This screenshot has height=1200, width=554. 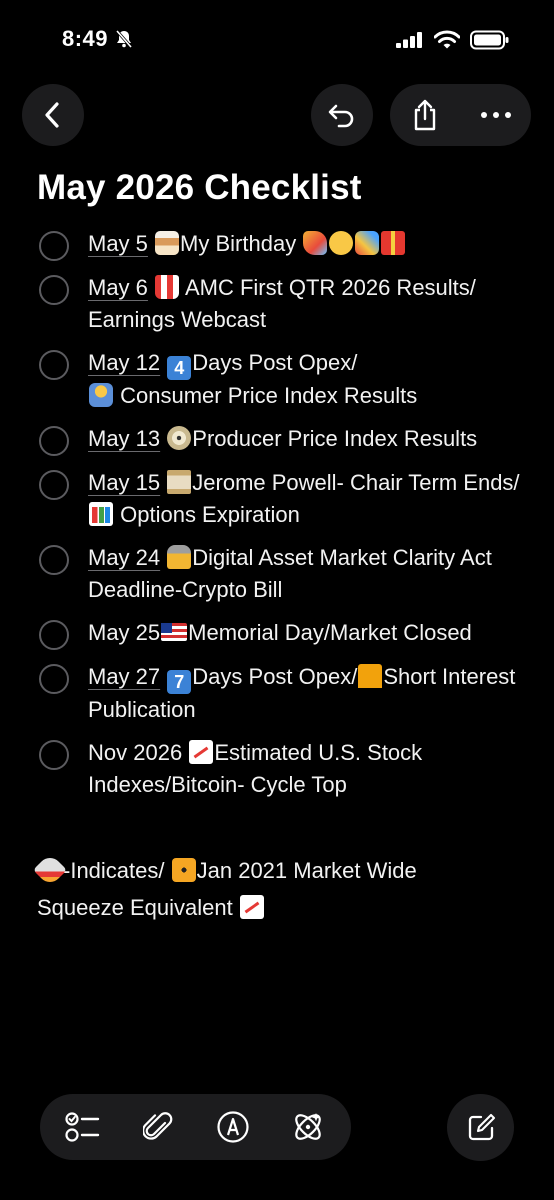 What do you see at coordinates (199, 188) in the screenshot?
I see `note-title: May 2026 Checklist` at bounding box center [199, 188].